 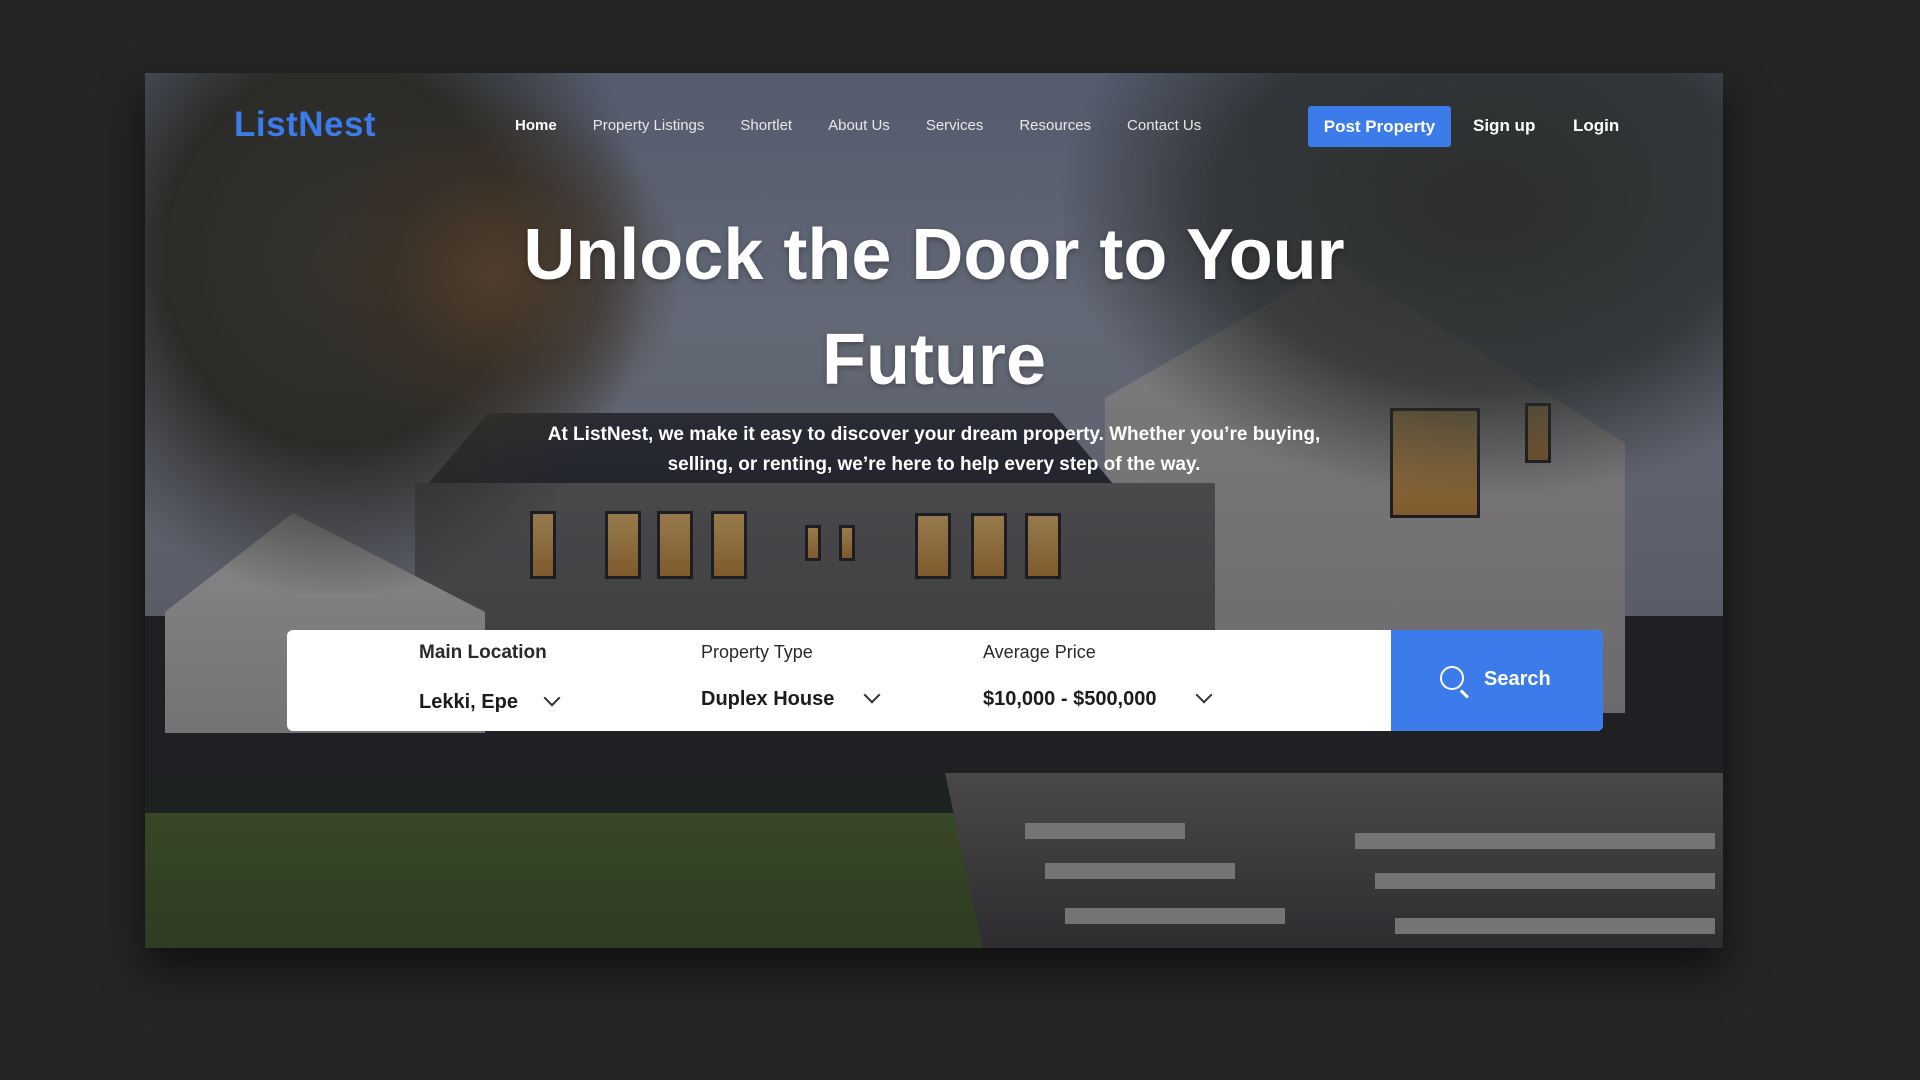 I want to click on nav-link-about-us: About Us, so click(x=859, y=125).